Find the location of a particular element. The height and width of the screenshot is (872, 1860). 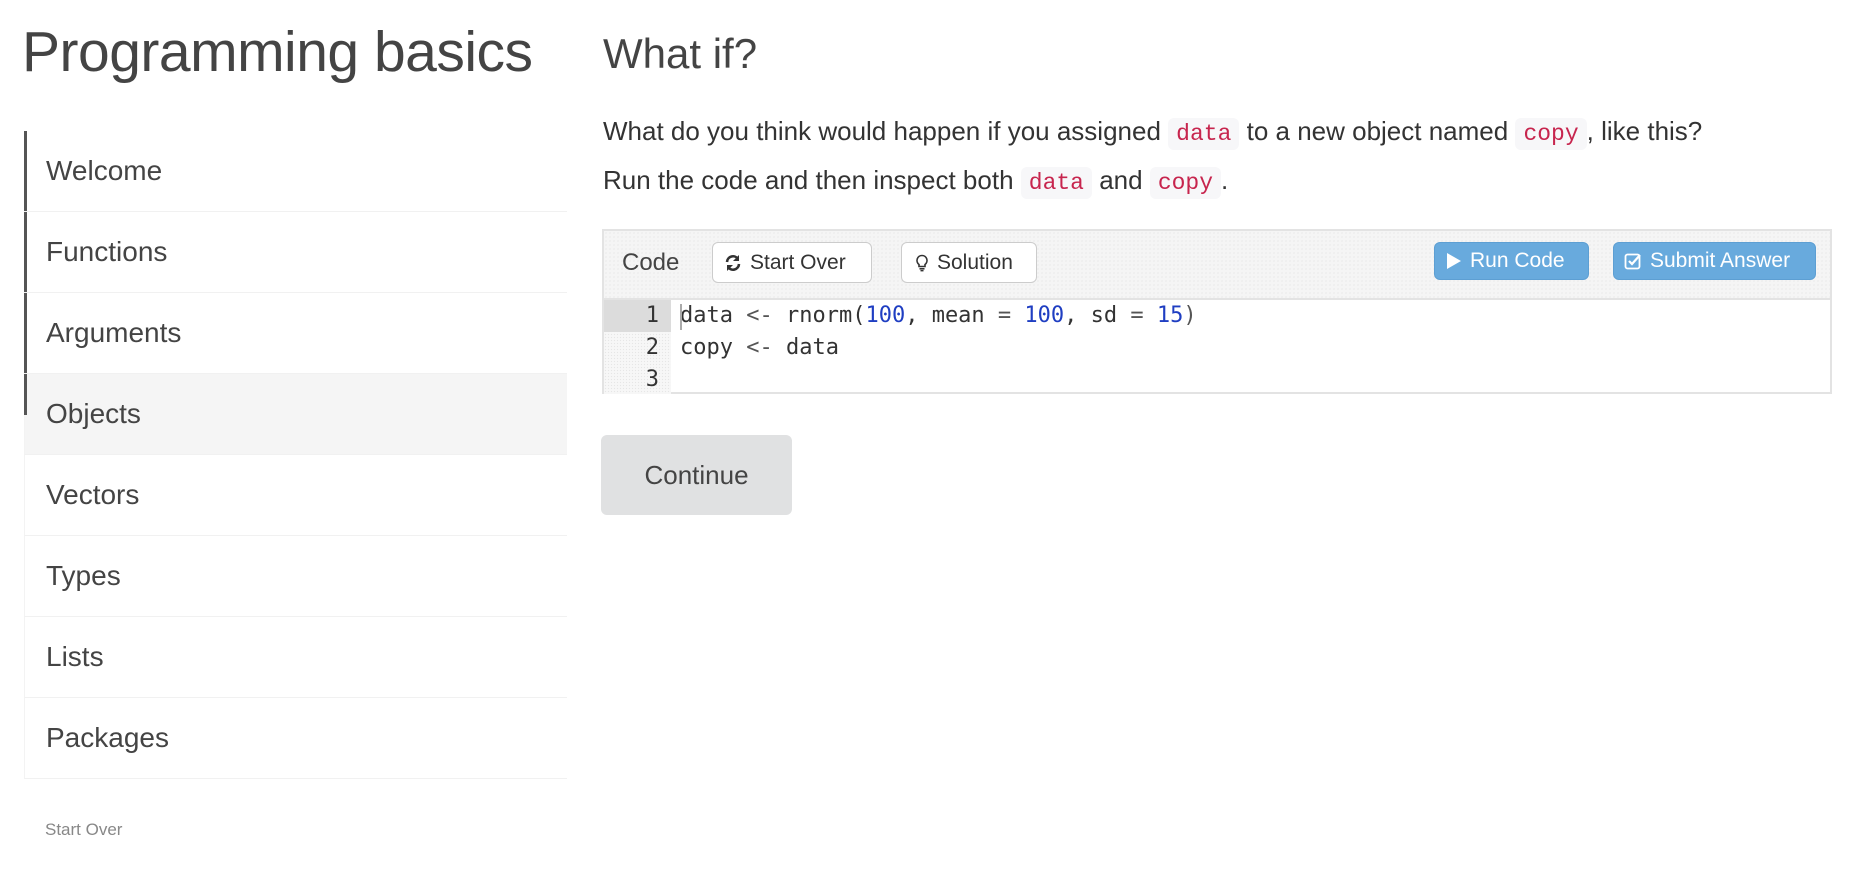

text: and is located at coordinates (1120, 180).